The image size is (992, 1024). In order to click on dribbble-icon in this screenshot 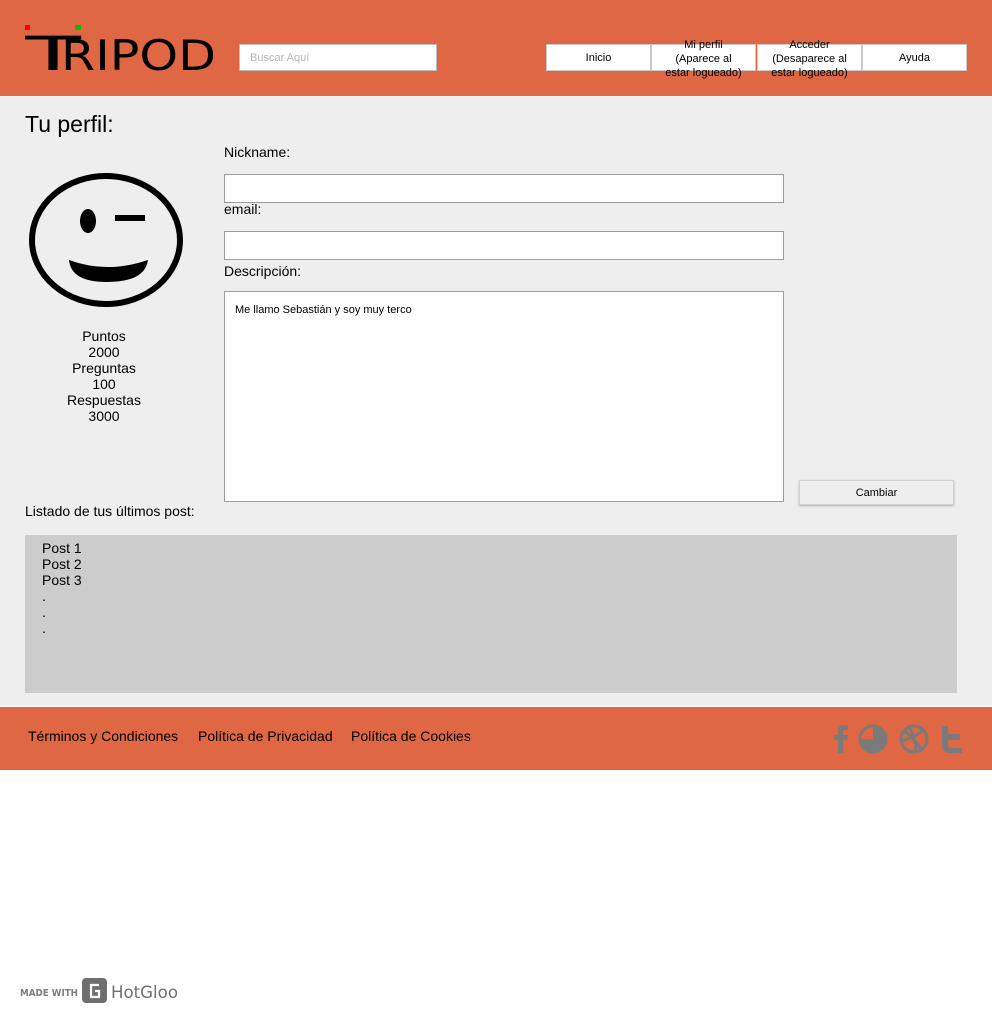, I will do `click(914, 739)`.